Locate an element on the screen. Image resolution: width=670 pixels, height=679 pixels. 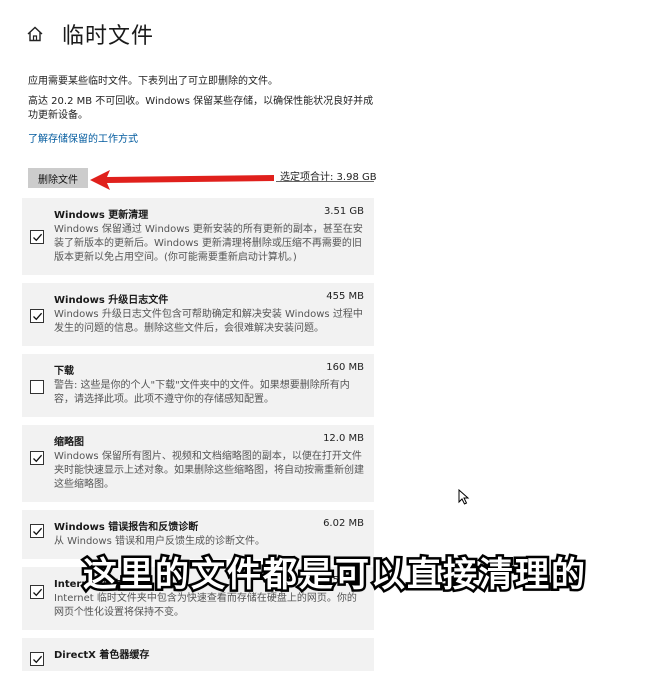
page-header: 临时文件 is located at coordinates (90, 34).